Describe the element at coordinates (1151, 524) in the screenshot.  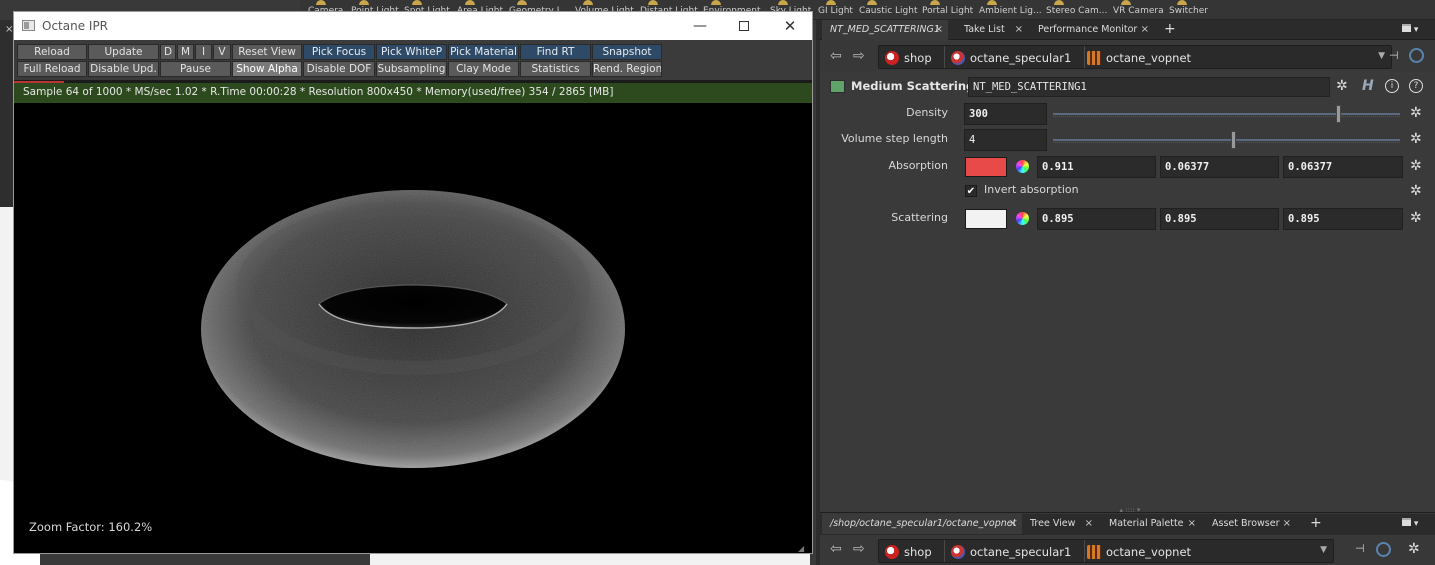
I see `tab-material-palette: Material Palette ×` at that location.